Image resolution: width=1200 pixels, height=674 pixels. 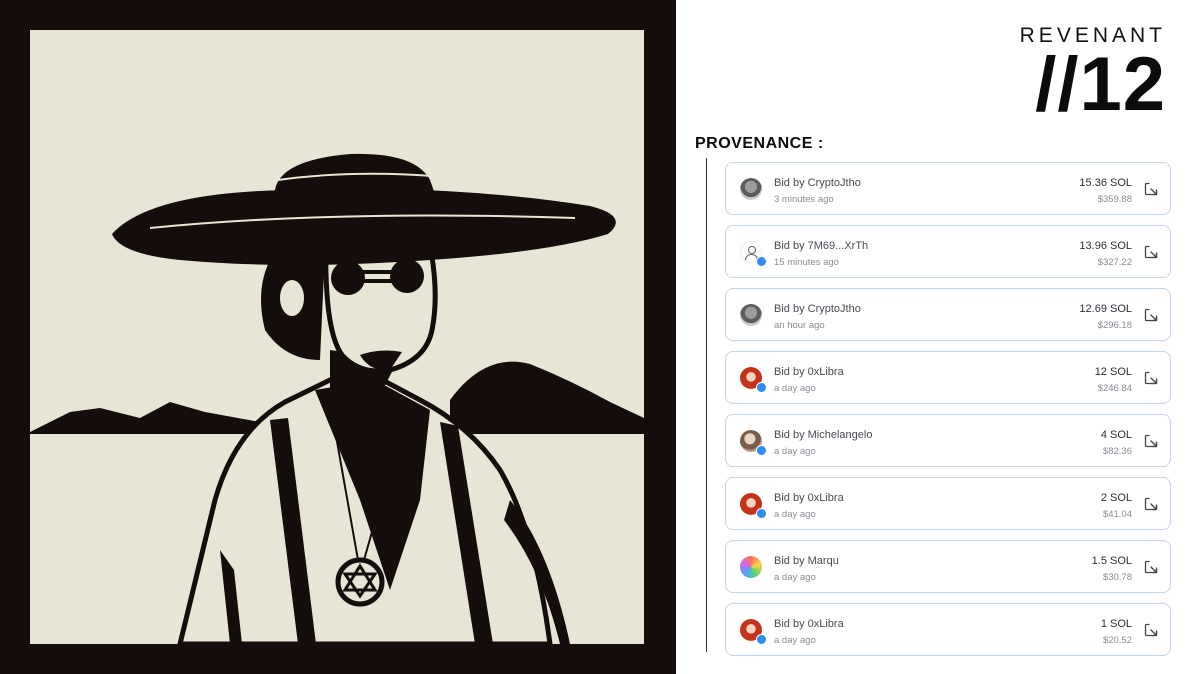 I want to click on bid-usd-value: $30.78, so click(x=1117, y=577).